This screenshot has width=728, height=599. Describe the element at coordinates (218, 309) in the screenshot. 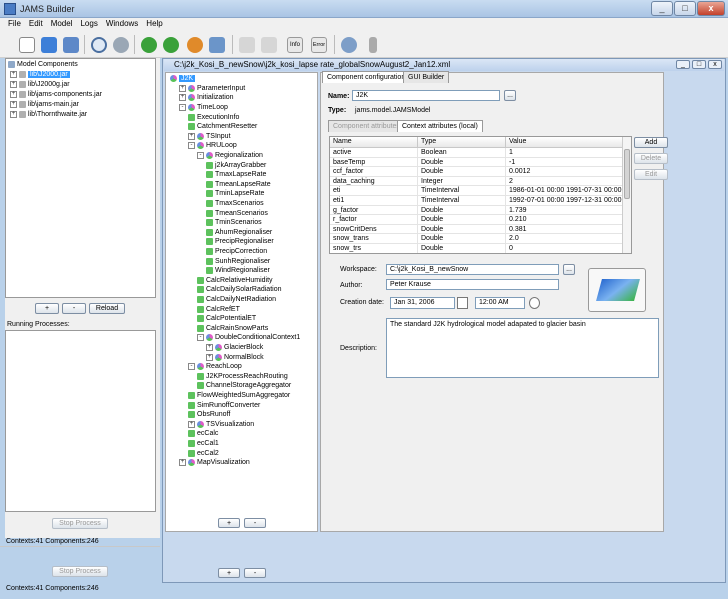

I see `tree-node: CalcRefET` at that location.